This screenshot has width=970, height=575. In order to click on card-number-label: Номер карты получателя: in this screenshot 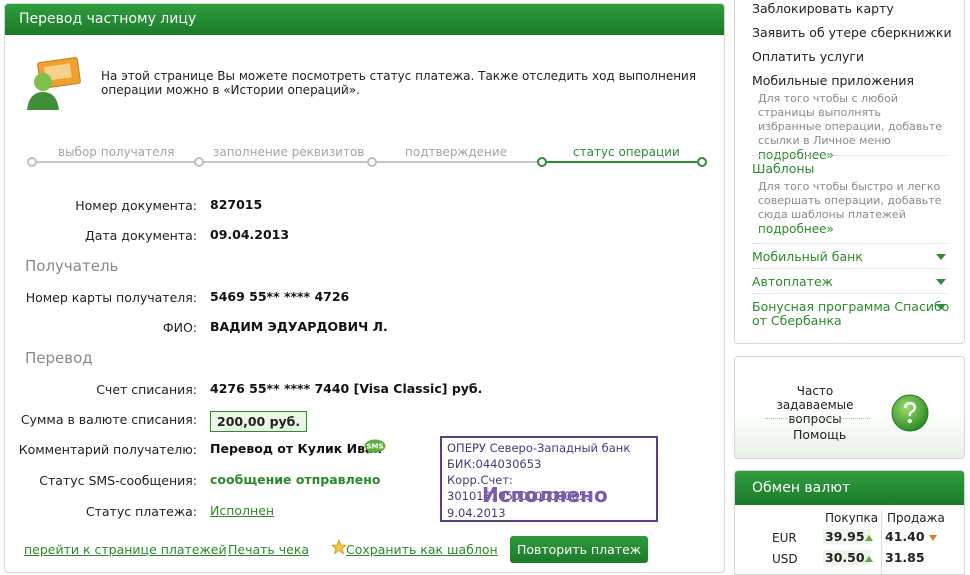, I will do `click(111, 297)`.